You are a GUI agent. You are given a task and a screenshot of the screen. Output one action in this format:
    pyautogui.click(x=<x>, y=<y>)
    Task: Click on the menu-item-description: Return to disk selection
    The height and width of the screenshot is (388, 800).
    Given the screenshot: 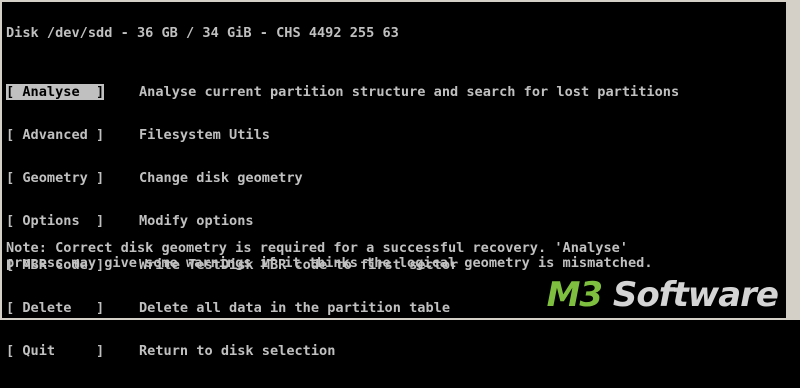 What is the action you would take?
    pyautogui.click(x=237, y=351)
    